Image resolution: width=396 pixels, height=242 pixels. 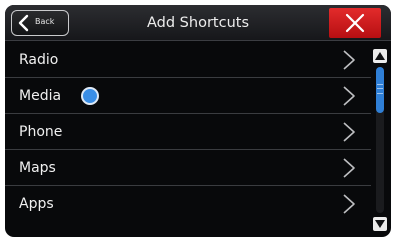 What do you see at coordinates (188, 96) in the screenshot?
I see `list-item-media: Media` at bounding box center [188, 96].